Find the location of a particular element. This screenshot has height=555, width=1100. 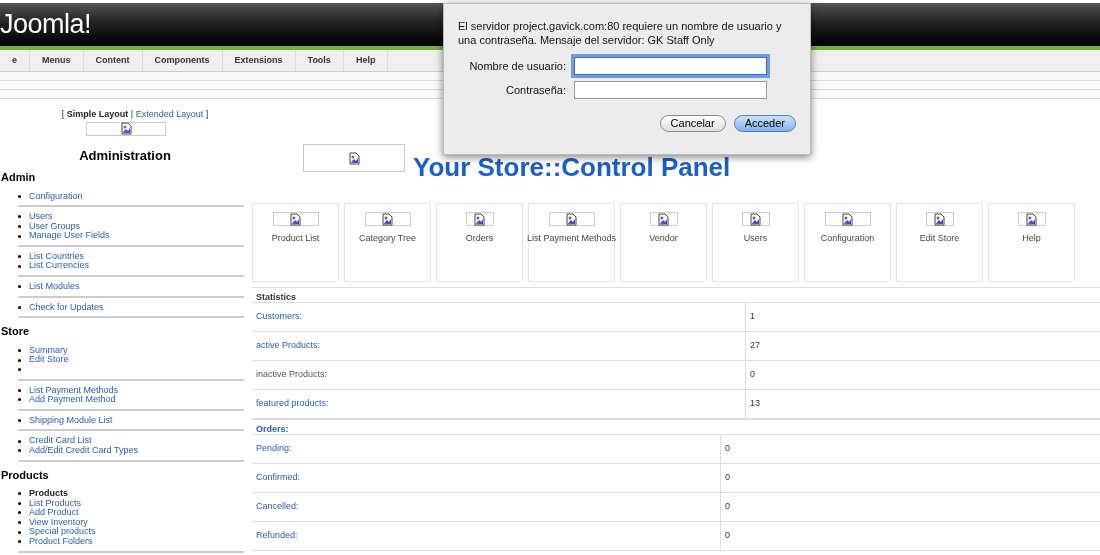

page-title: Your Store::Control Panel is located at coordinates (572, 167).